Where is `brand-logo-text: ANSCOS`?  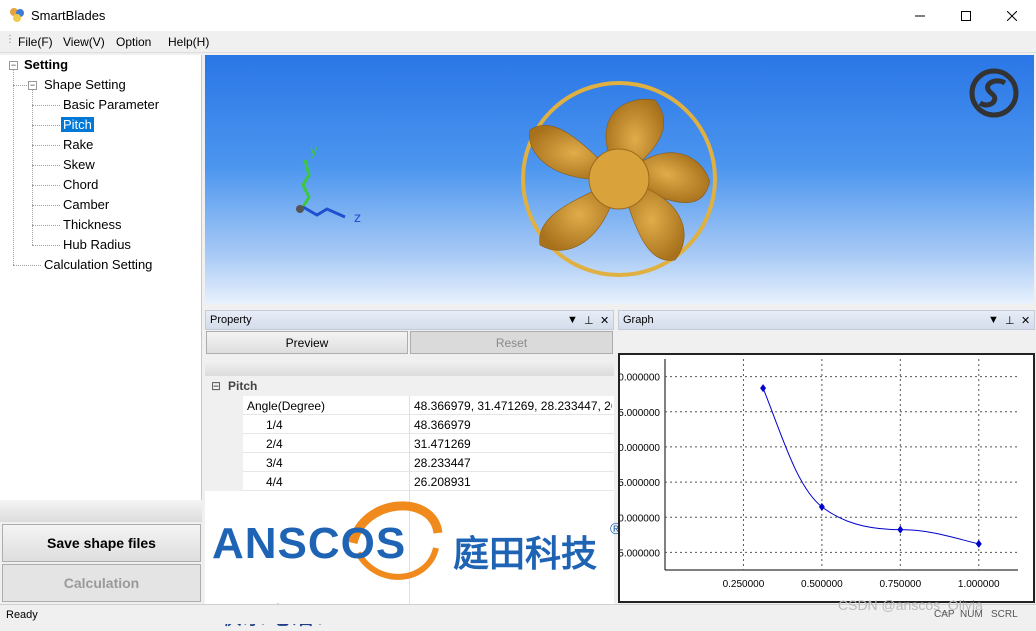
brand-logo-text: ANSCOS is located at coordinates (309, 543).